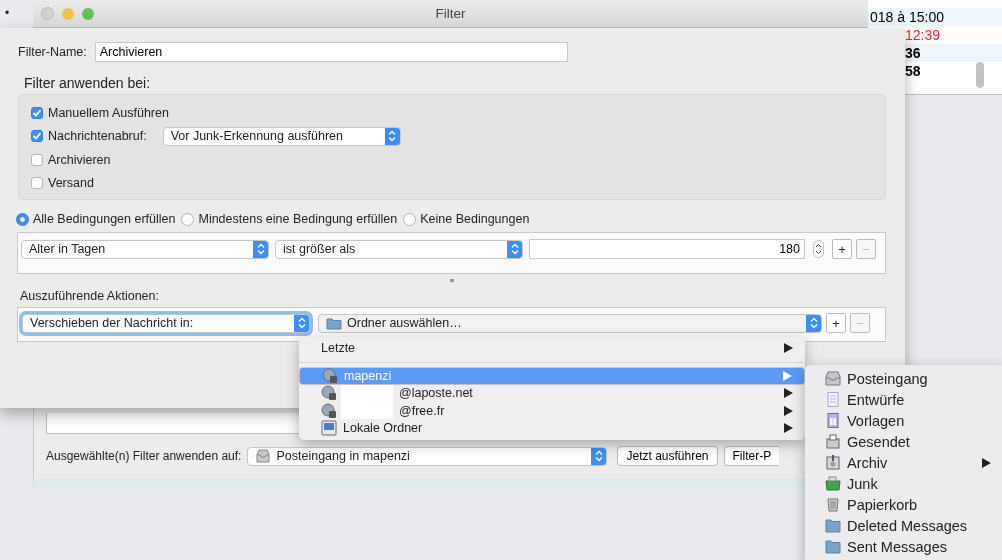 The width and height of the screenshot is (1002, 560). What do you see at coordinates (88, 83) in the screenshot?
I see `section-heading: Filter anwenden bei:` at bounding box center [88, 83].